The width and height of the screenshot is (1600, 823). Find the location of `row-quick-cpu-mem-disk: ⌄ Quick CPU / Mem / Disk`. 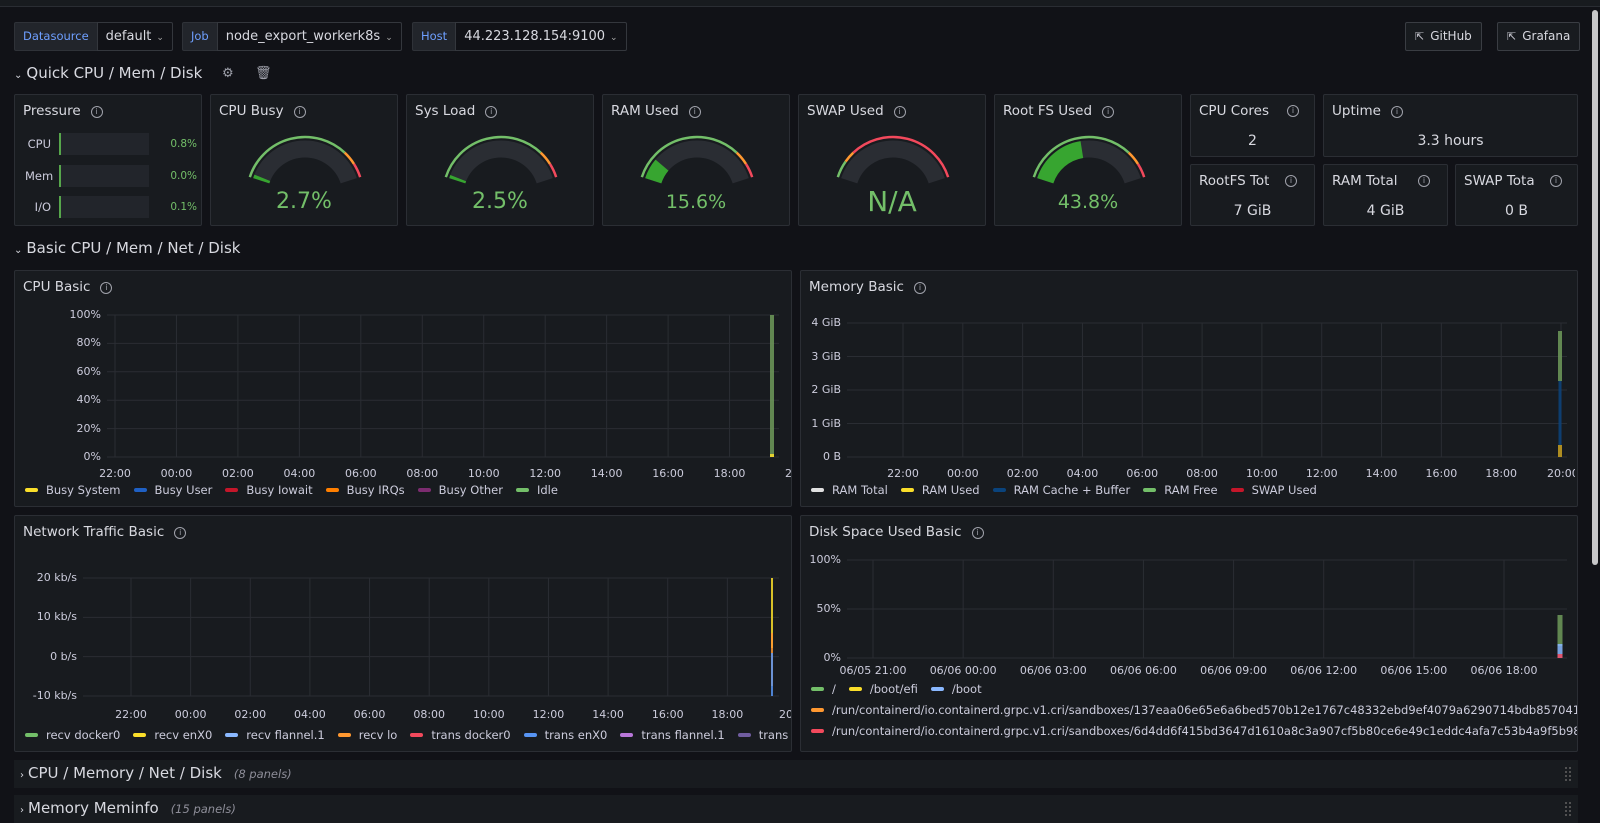

row-quick-cpu-mem-disk: ⌄ Quick CPU / Mem / Disk is located at coordinates (108, 73).